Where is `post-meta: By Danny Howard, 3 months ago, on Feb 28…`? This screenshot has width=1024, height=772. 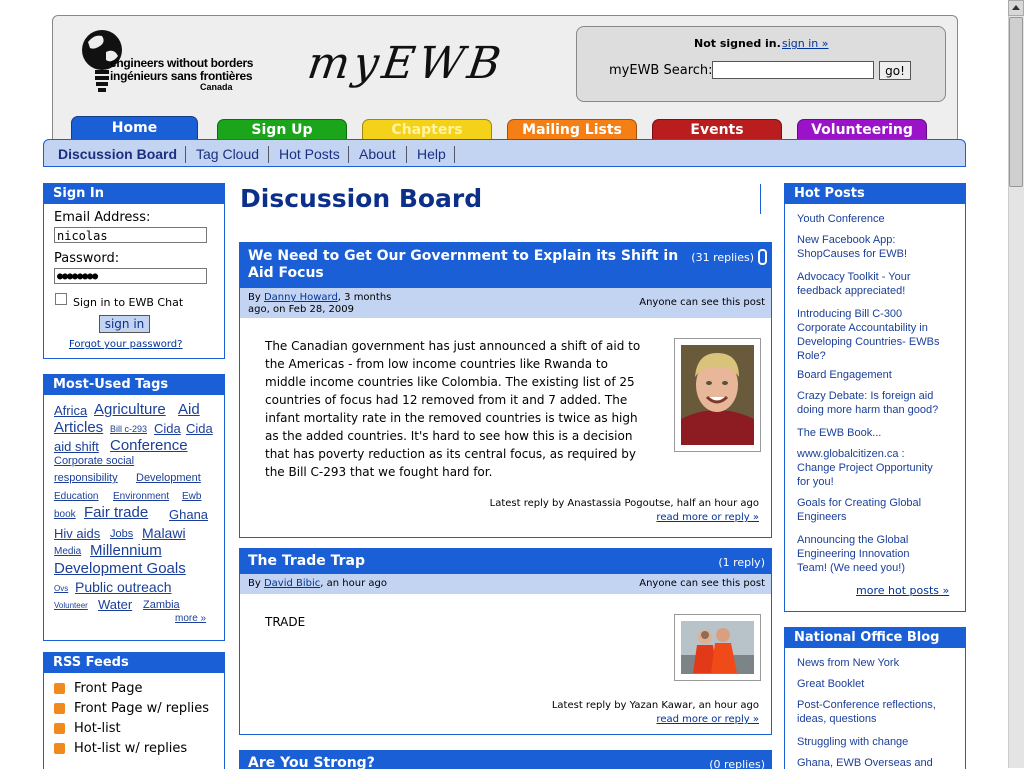
post-meta: By Danny Howard, 3 months ago, on Feb 28… is located at coordinates (505, 303).